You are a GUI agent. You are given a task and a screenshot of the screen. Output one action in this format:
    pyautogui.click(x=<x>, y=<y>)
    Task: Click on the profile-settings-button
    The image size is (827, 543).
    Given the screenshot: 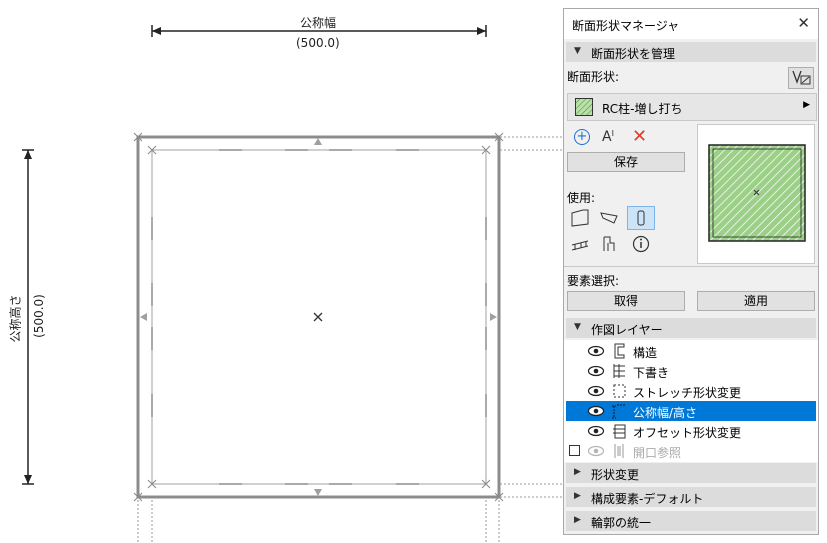 What is the action you would take?
    pyautogui.click(x=801, y=78)
    